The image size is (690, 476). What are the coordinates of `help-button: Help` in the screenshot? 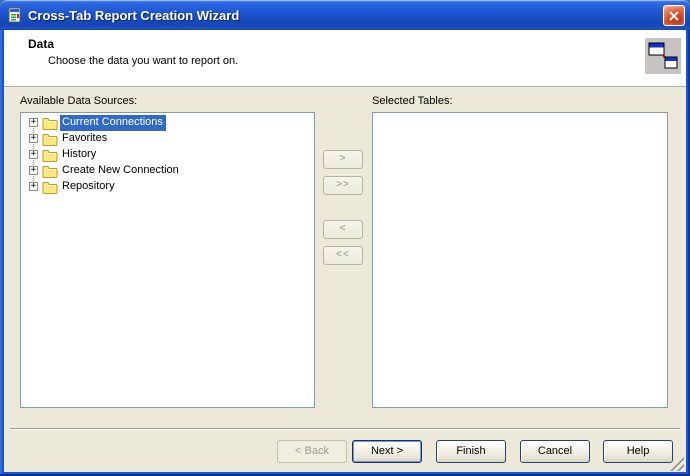 It's located at (638, 451).